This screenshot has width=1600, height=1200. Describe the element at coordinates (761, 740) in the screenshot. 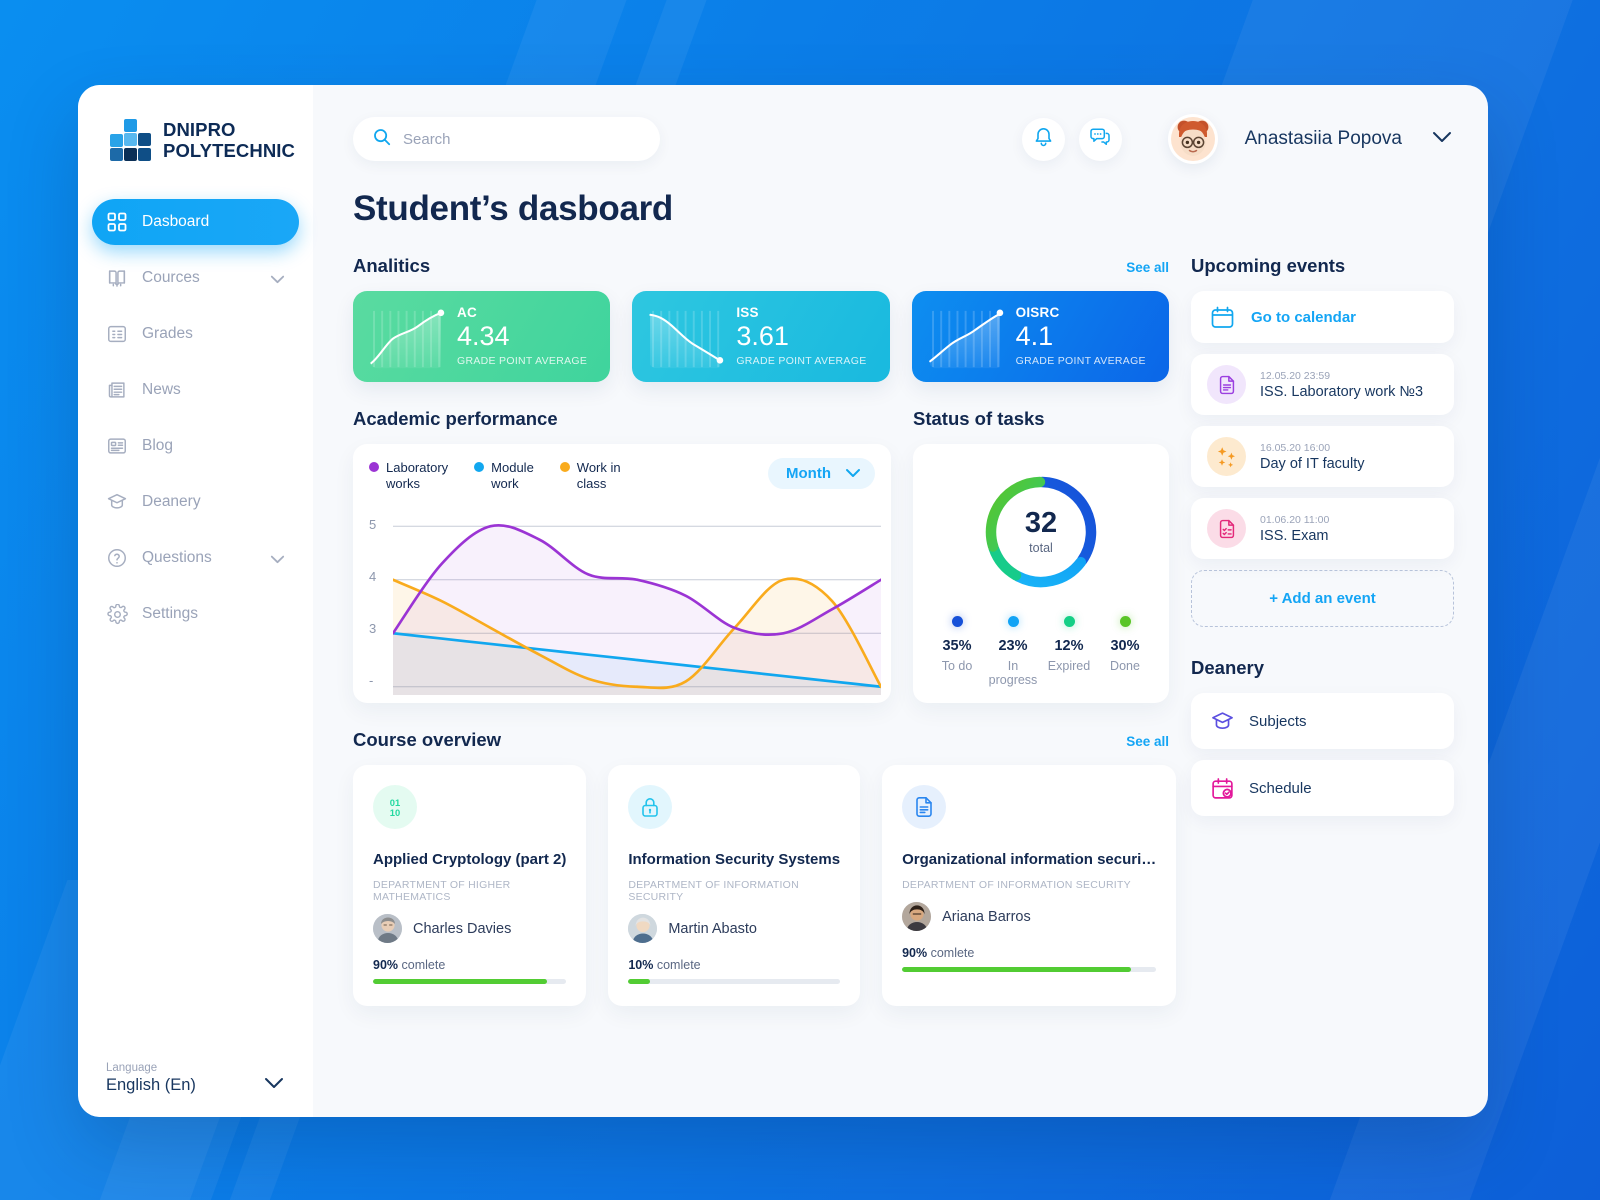

I see `course-overview-header: Course overview See all` at that location.